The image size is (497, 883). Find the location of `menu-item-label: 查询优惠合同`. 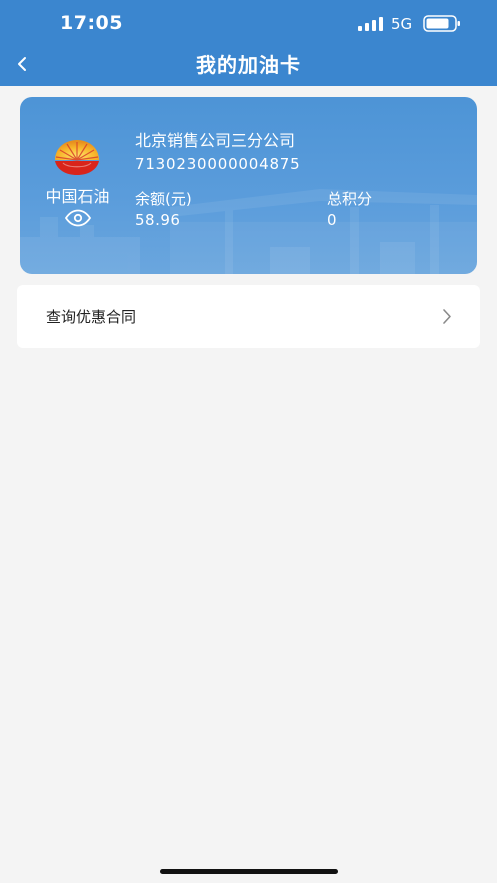

menu-item-label: 查询优惠合同 is located at coordinates (91, 317).